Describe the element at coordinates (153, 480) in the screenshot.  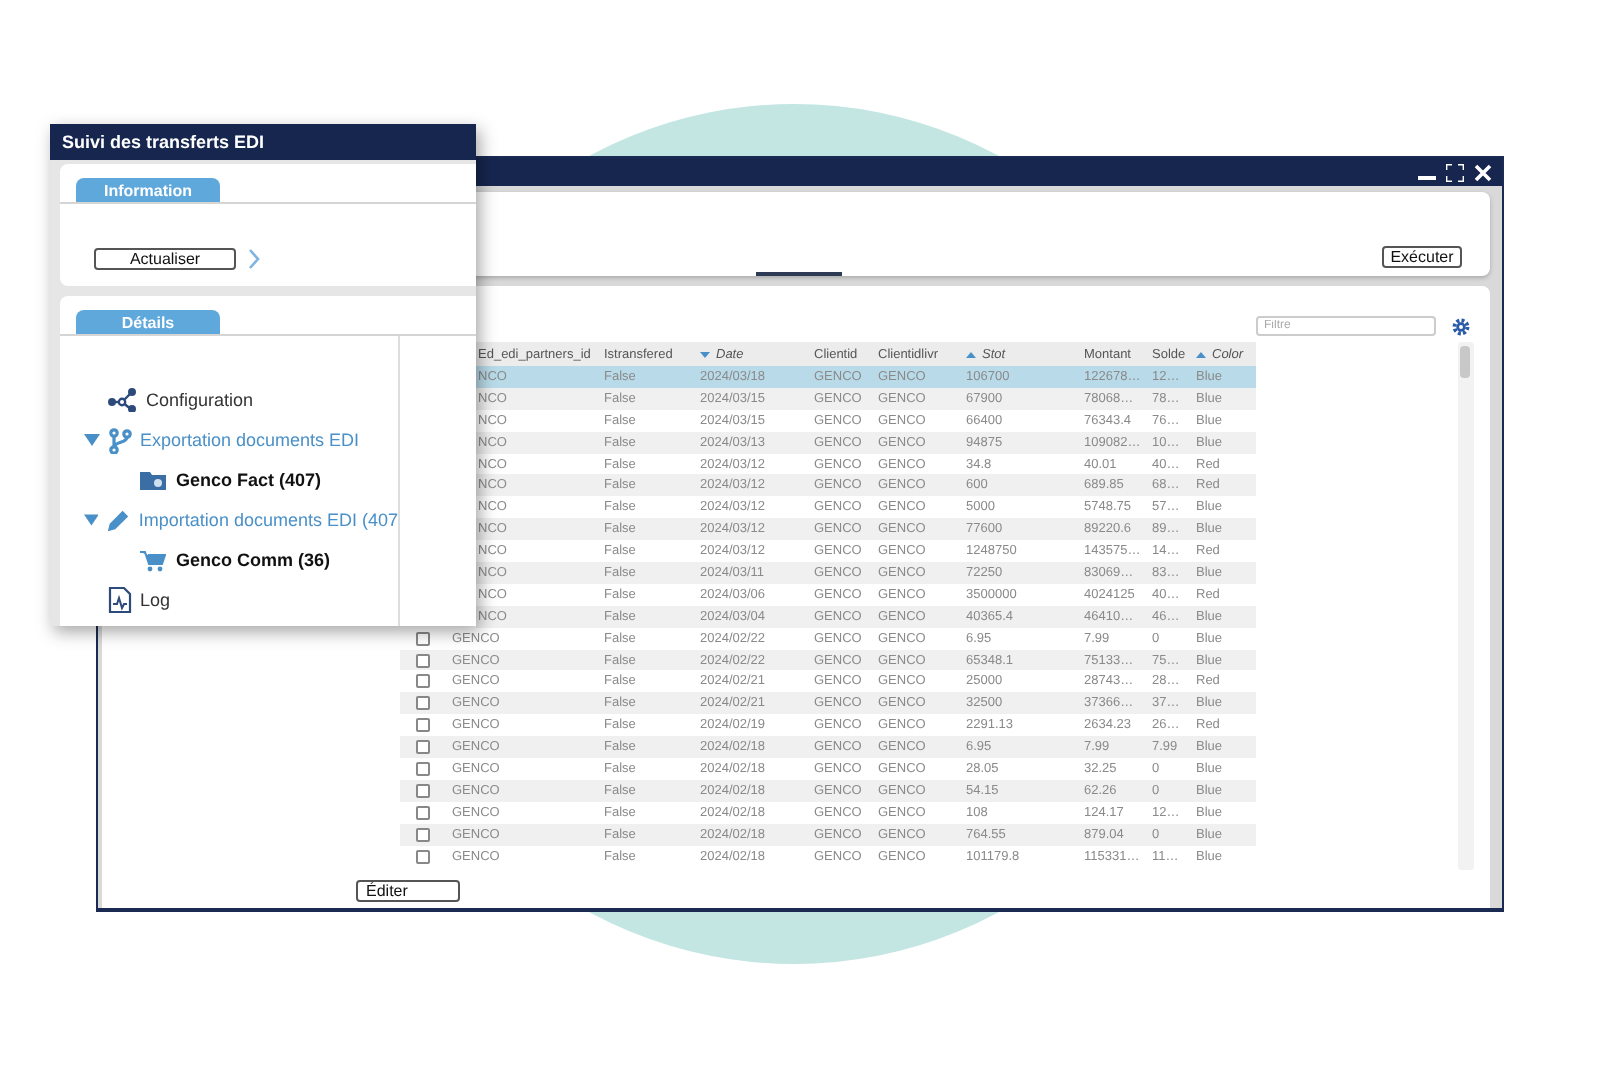
I see `folder-icon` at that location.